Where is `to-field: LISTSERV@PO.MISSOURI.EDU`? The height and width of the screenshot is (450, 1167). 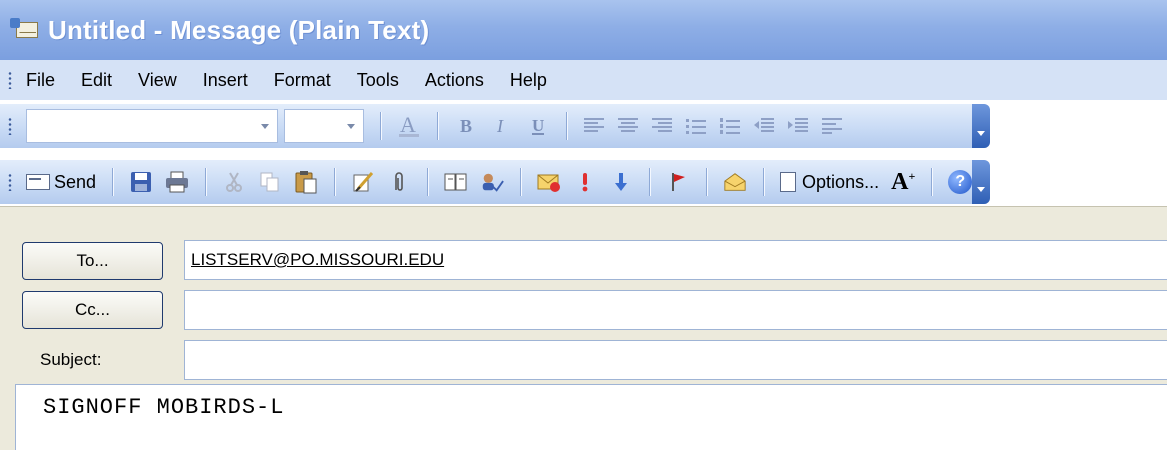 to-field: LISTSERV@PO.MISSOURI.EDU is located at coordinates (675, 260).